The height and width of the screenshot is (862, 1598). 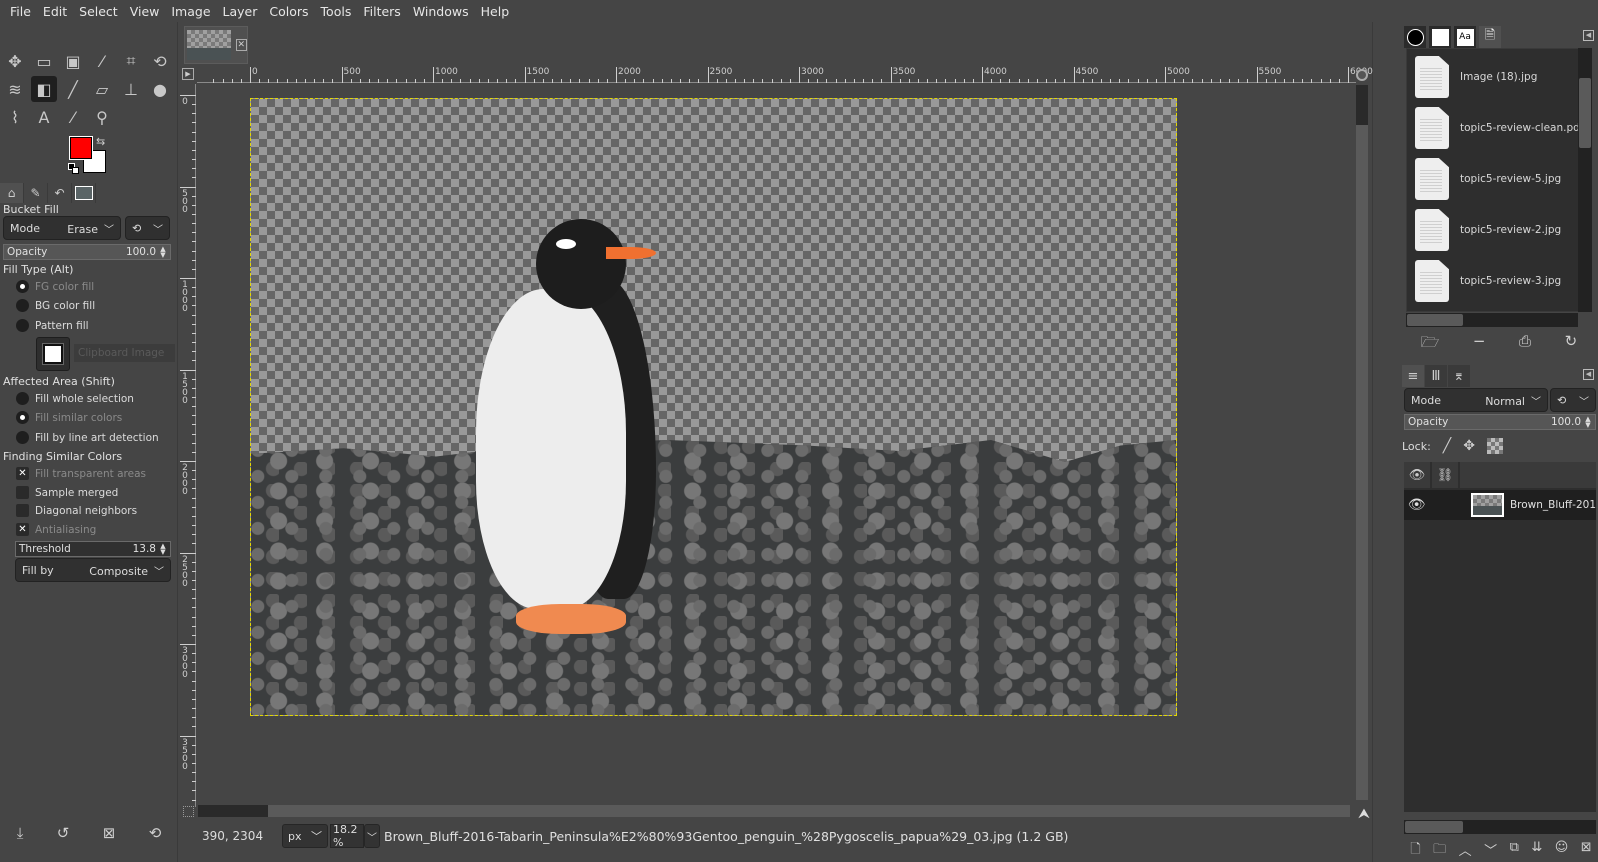 I want to click on brushes-tab, so click(x=1415, y=37).